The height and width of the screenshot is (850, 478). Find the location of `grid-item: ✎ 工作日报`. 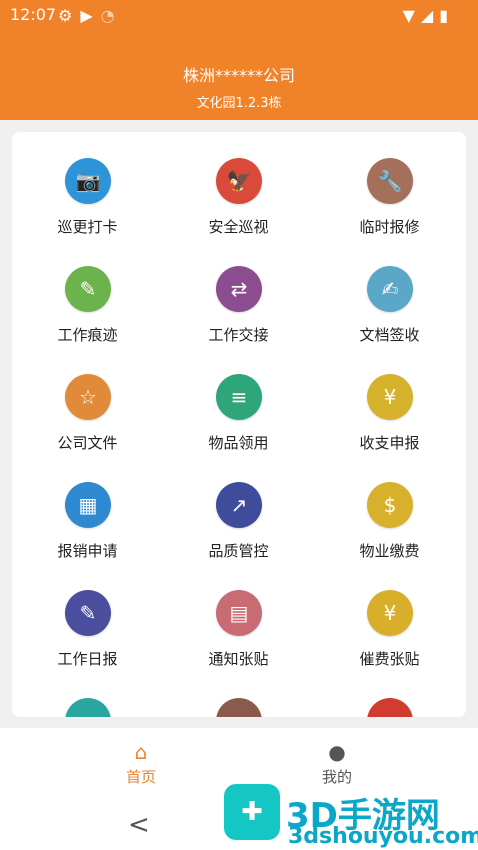

grid-item: ✎ 工作日报 is located at coordinates (87, 618).